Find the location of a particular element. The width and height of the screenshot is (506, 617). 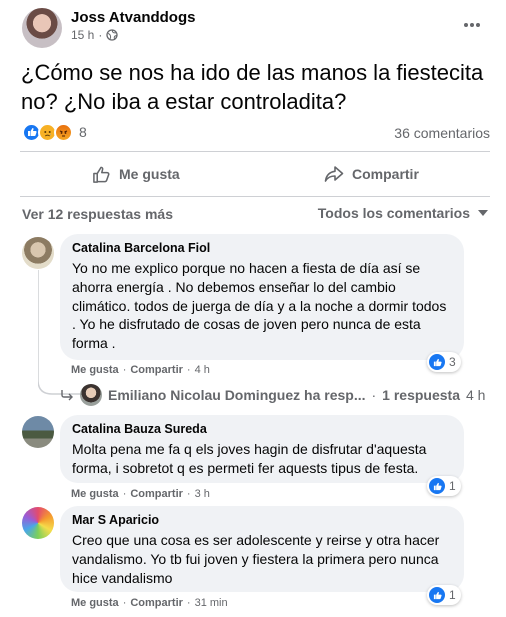

thread-line is located at coordinates (60, 332).